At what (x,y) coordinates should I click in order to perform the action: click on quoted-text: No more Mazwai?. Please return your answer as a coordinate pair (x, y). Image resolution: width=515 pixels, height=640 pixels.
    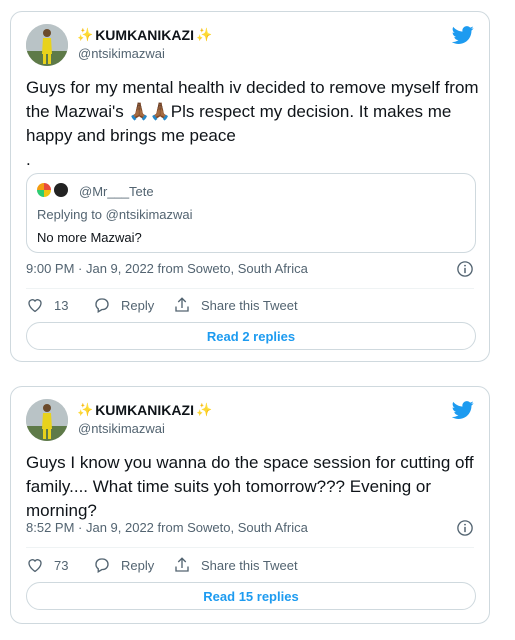
    Looking at the image, I should click on (89, 237).